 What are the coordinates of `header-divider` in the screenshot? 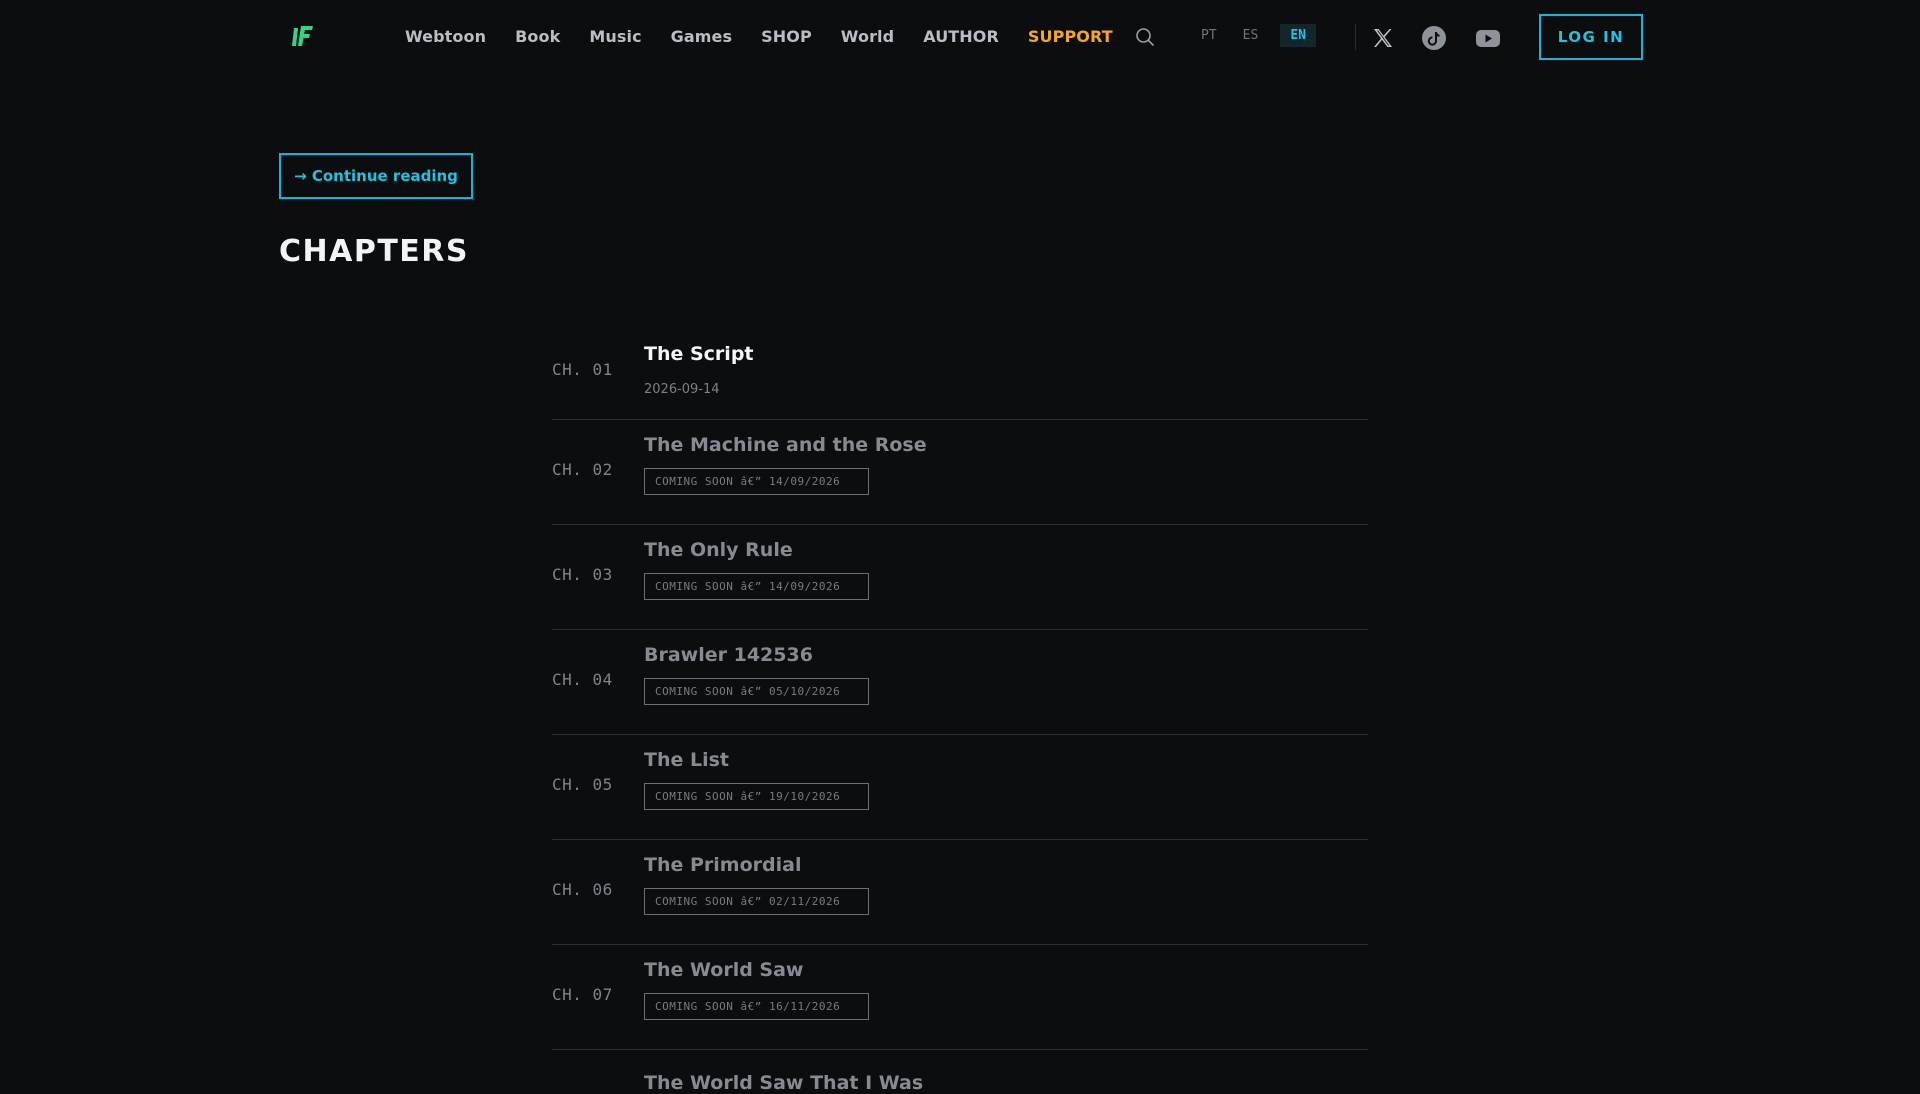 It's located at (1355, 37).